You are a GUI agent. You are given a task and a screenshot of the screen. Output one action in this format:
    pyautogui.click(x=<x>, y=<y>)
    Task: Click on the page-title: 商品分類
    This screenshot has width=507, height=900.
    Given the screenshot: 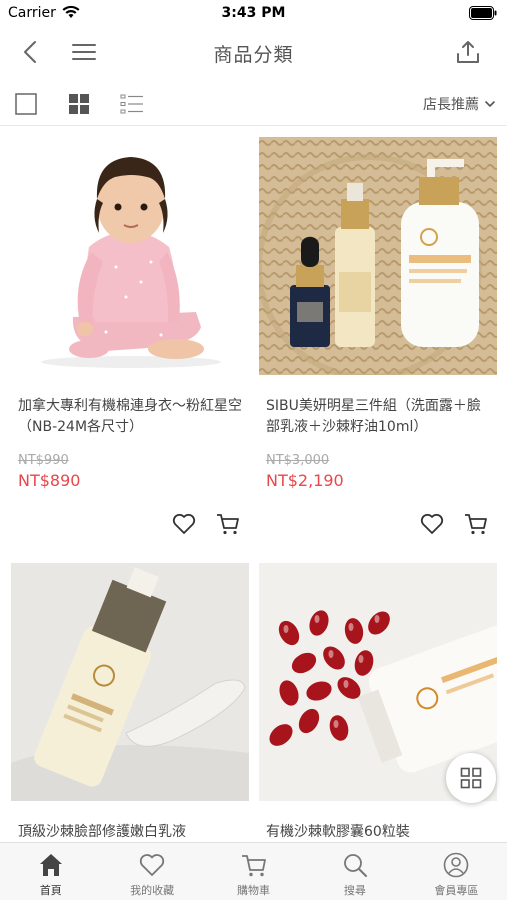 What is the action you would take?
    pyautogui.click(x=253, y=55)
    